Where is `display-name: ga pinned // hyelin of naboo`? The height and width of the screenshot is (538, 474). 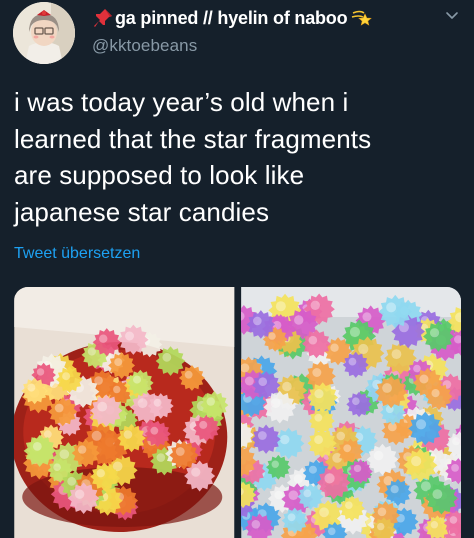
display-name: ga pinned // hyelin of naboo is located at coordinates (231, 17).